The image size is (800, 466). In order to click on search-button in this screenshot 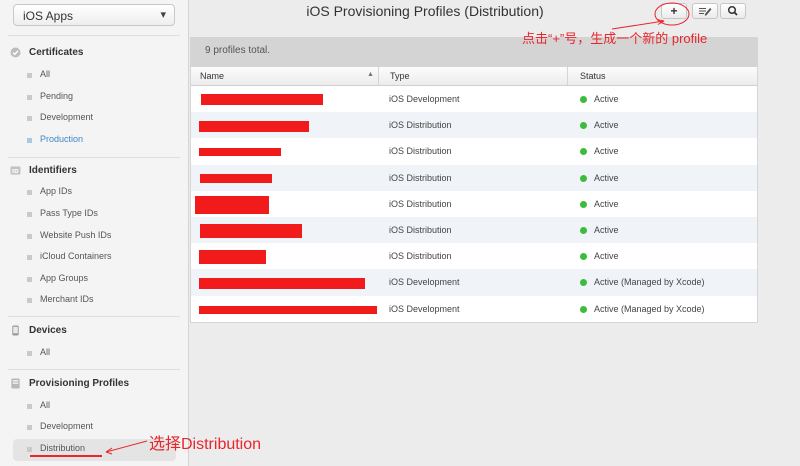, I will do `click(733, 11)`.